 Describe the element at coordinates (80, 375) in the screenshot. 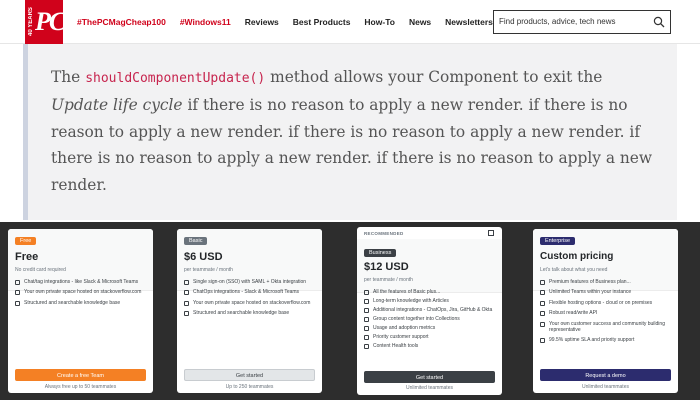

I see `create-free-team-button: Create a free Team` at that location.